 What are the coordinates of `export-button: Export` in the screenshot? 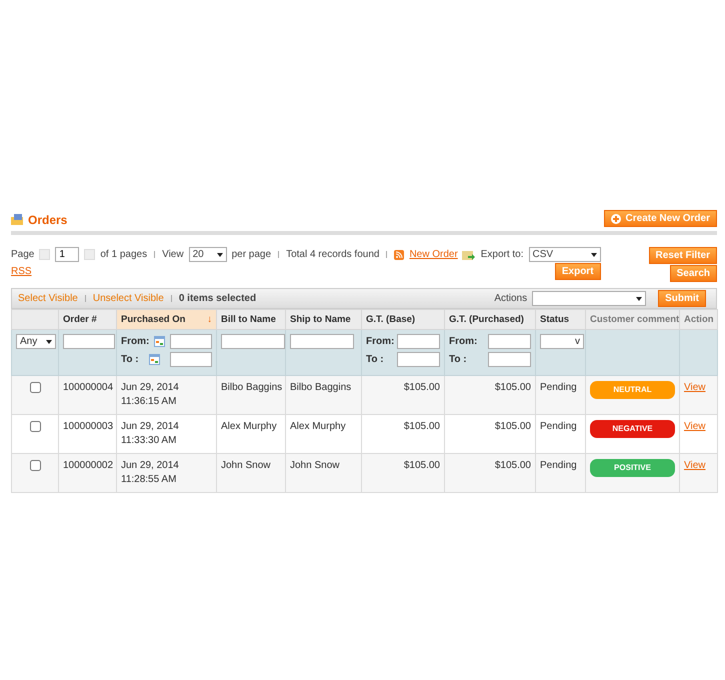 It's located at (577, 271).